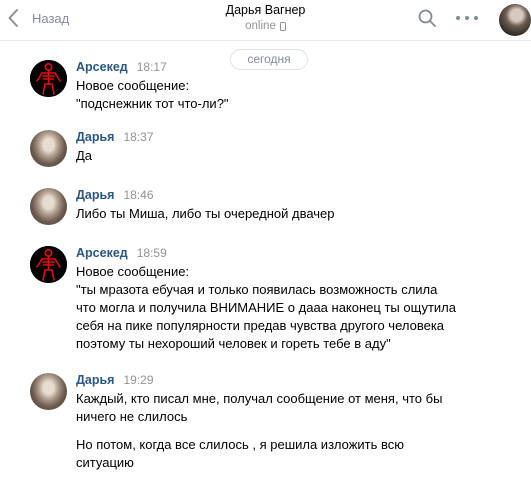  What do you see at coordinates (265, 10) in the screenshot?
I see `chat-name: Дарья Вагнер` at bounding box center [265, 10].